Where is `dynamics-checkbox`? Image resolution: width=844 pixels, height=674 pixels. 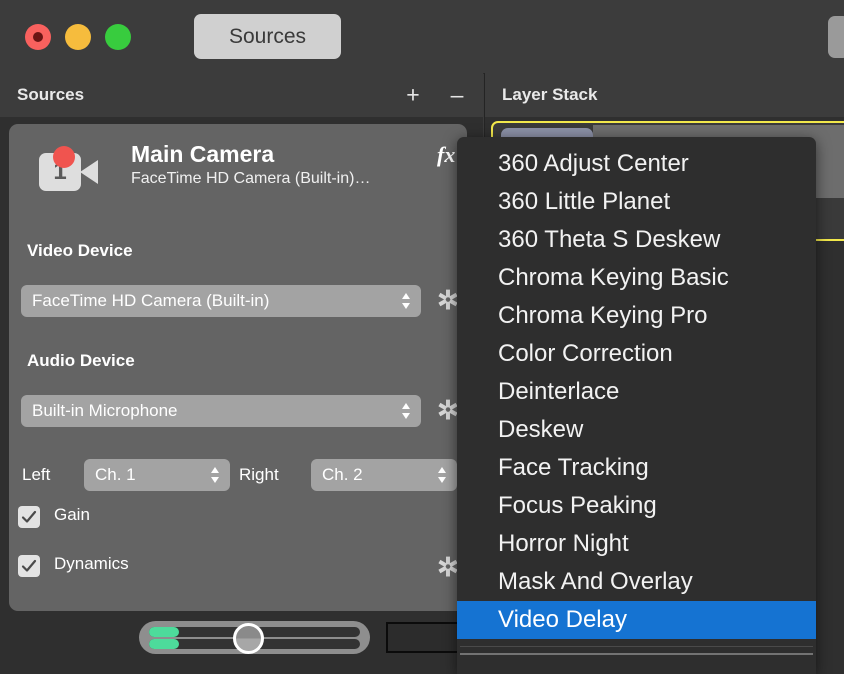 dynamics-checkbox is located at coordinates (29, 566).